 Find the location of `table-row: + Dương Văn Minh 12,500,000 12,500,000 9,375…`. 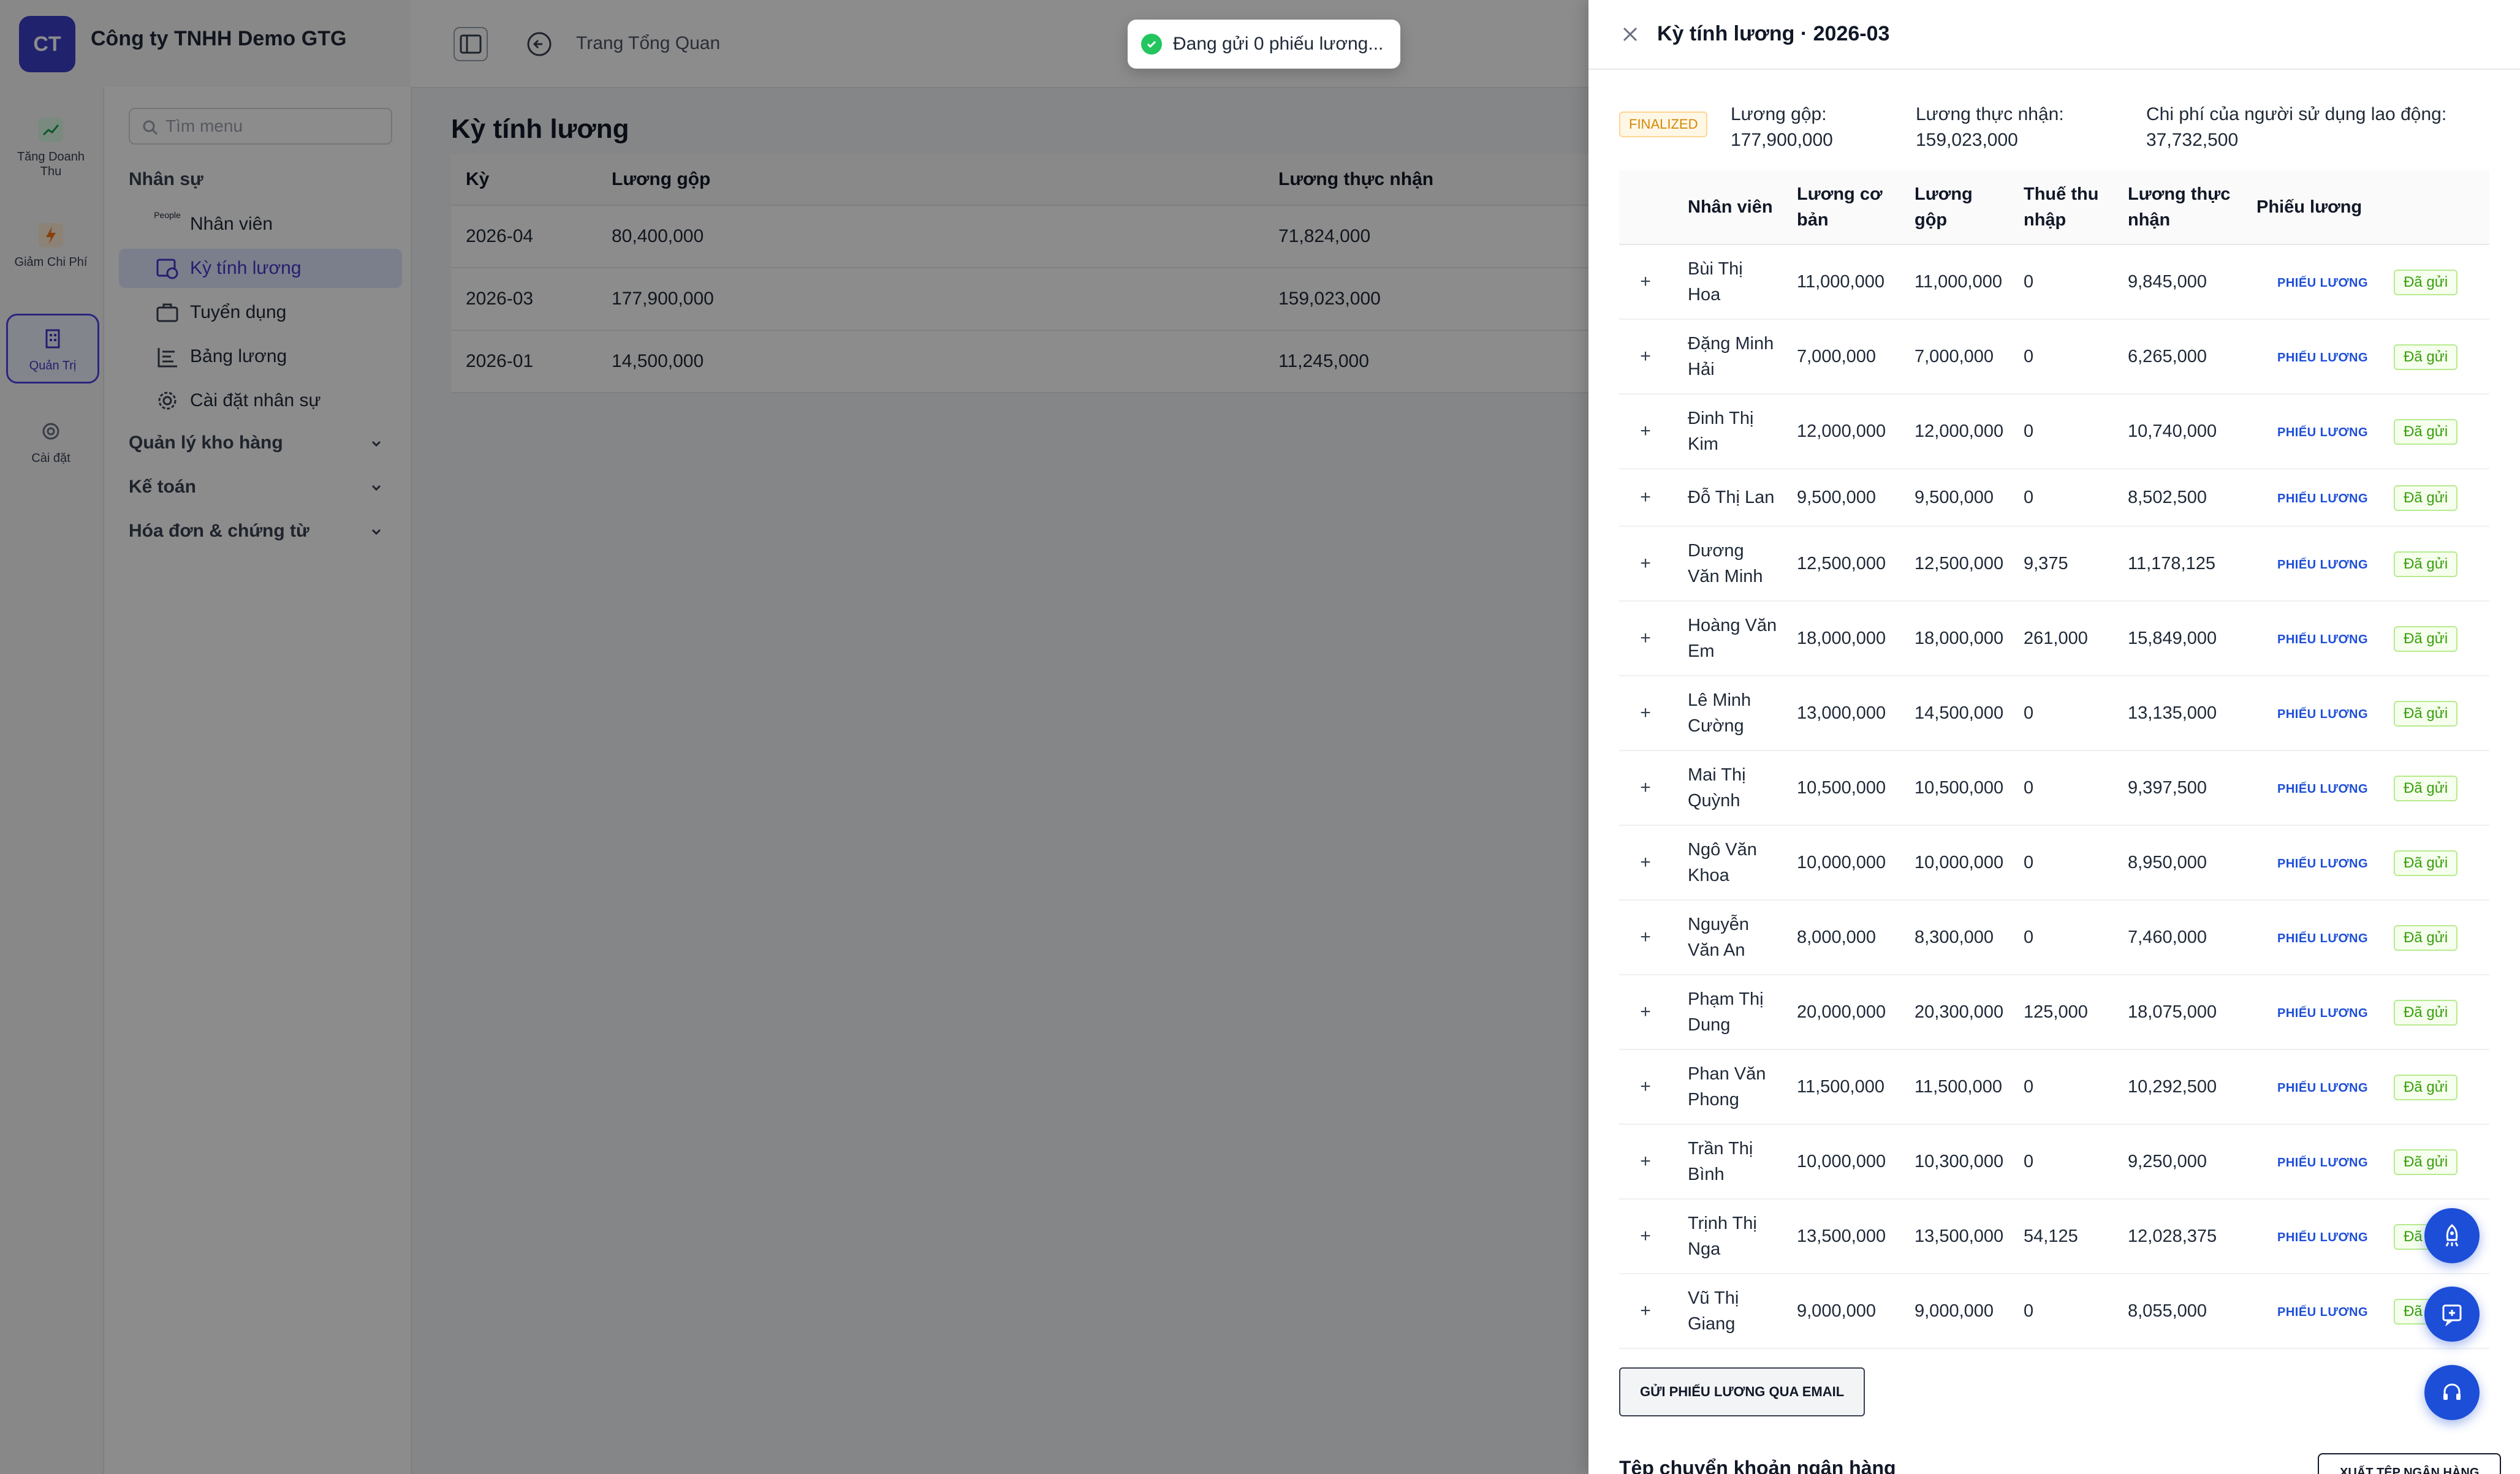

table-row: + Dương Văn Minh 12,500,000 12,500,000 9,375… is located at coordinates (2054, 564).